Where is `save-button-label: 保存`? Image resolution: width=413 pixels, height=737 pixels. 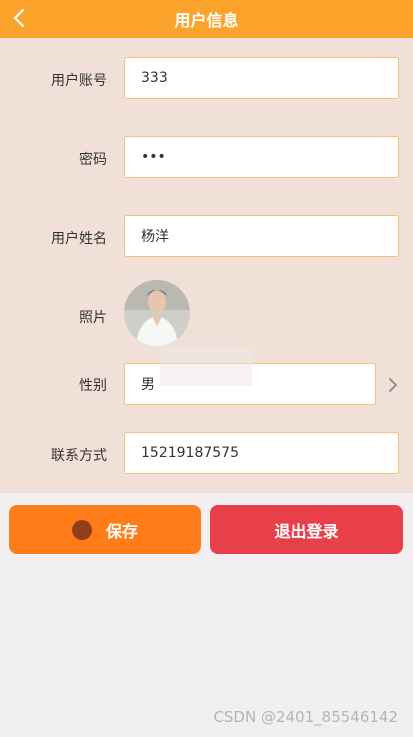
save-button-label: 保存 is located at coordinates (121, 531).